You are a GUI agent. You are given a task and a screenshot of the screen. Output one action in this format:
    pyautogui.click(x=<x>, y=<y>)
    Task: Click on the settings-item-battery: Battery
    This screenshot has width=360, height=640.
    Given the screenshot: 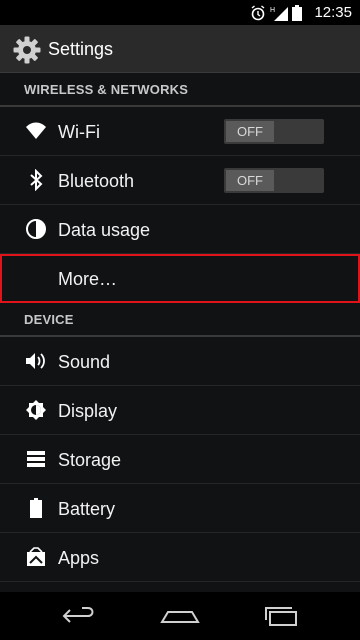 What is the action you would take?
    pyautogui.click(x=180, y=508)
    